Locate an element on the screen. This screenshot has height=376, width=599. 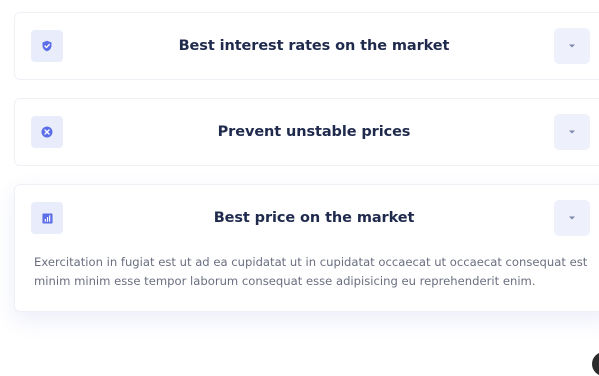
bar-chart-icon is located at coordinates (47, 218).